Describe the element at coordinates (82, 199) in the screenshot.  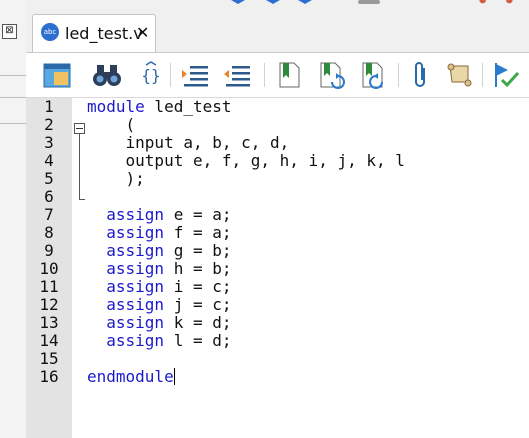
I see `fold-guide-end` at that location.